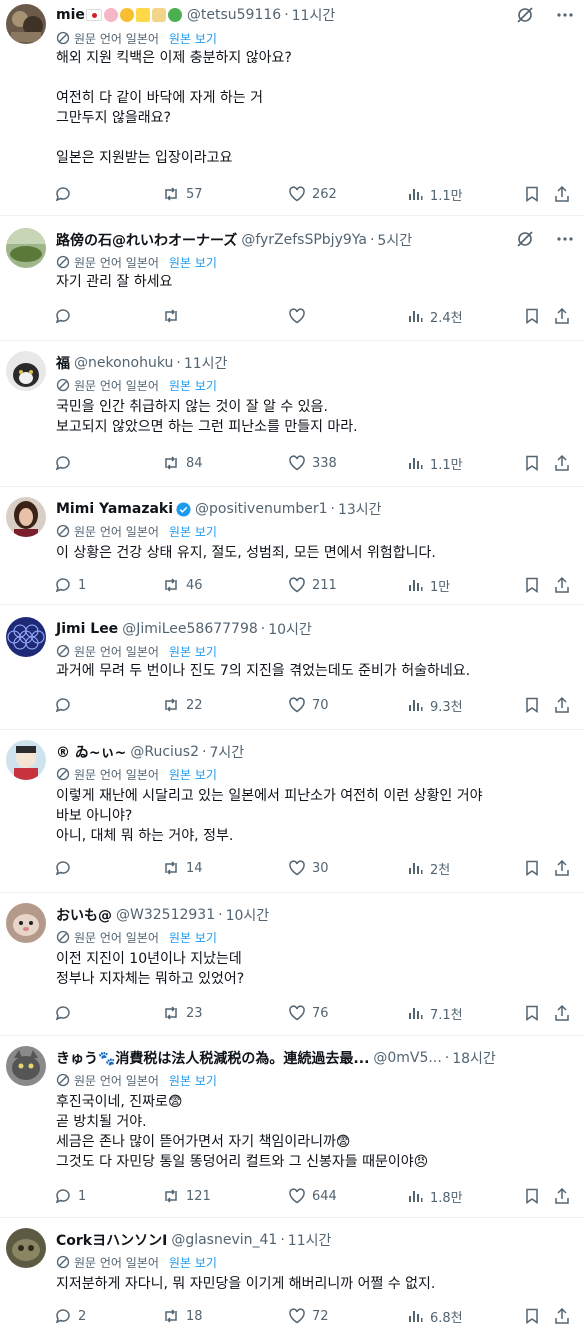  Describe the element at coordinates (474, 1058) in the screenshot. I see `timestamp: 18시간` at that location.